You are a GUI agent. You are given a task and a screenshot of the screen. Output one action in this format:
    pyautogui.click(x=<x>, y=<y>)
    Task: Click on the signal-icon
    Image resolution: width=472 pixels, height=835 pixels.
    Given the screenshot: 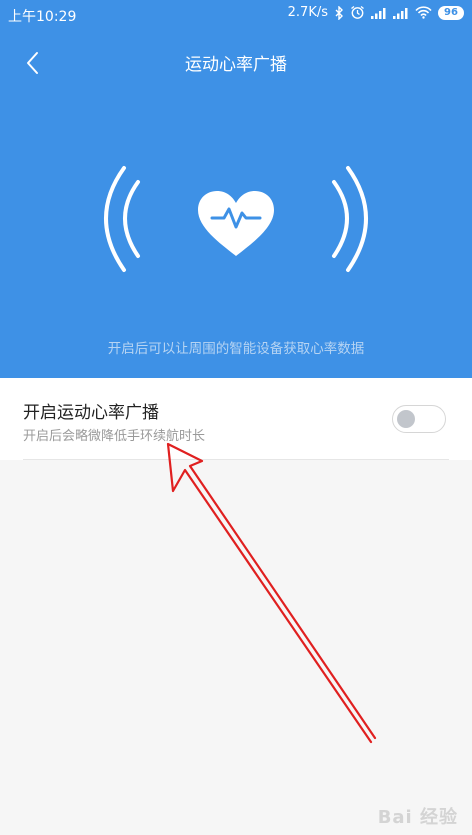 What is the action you would take?
    pyautogui.click(x=378, y=13)
    